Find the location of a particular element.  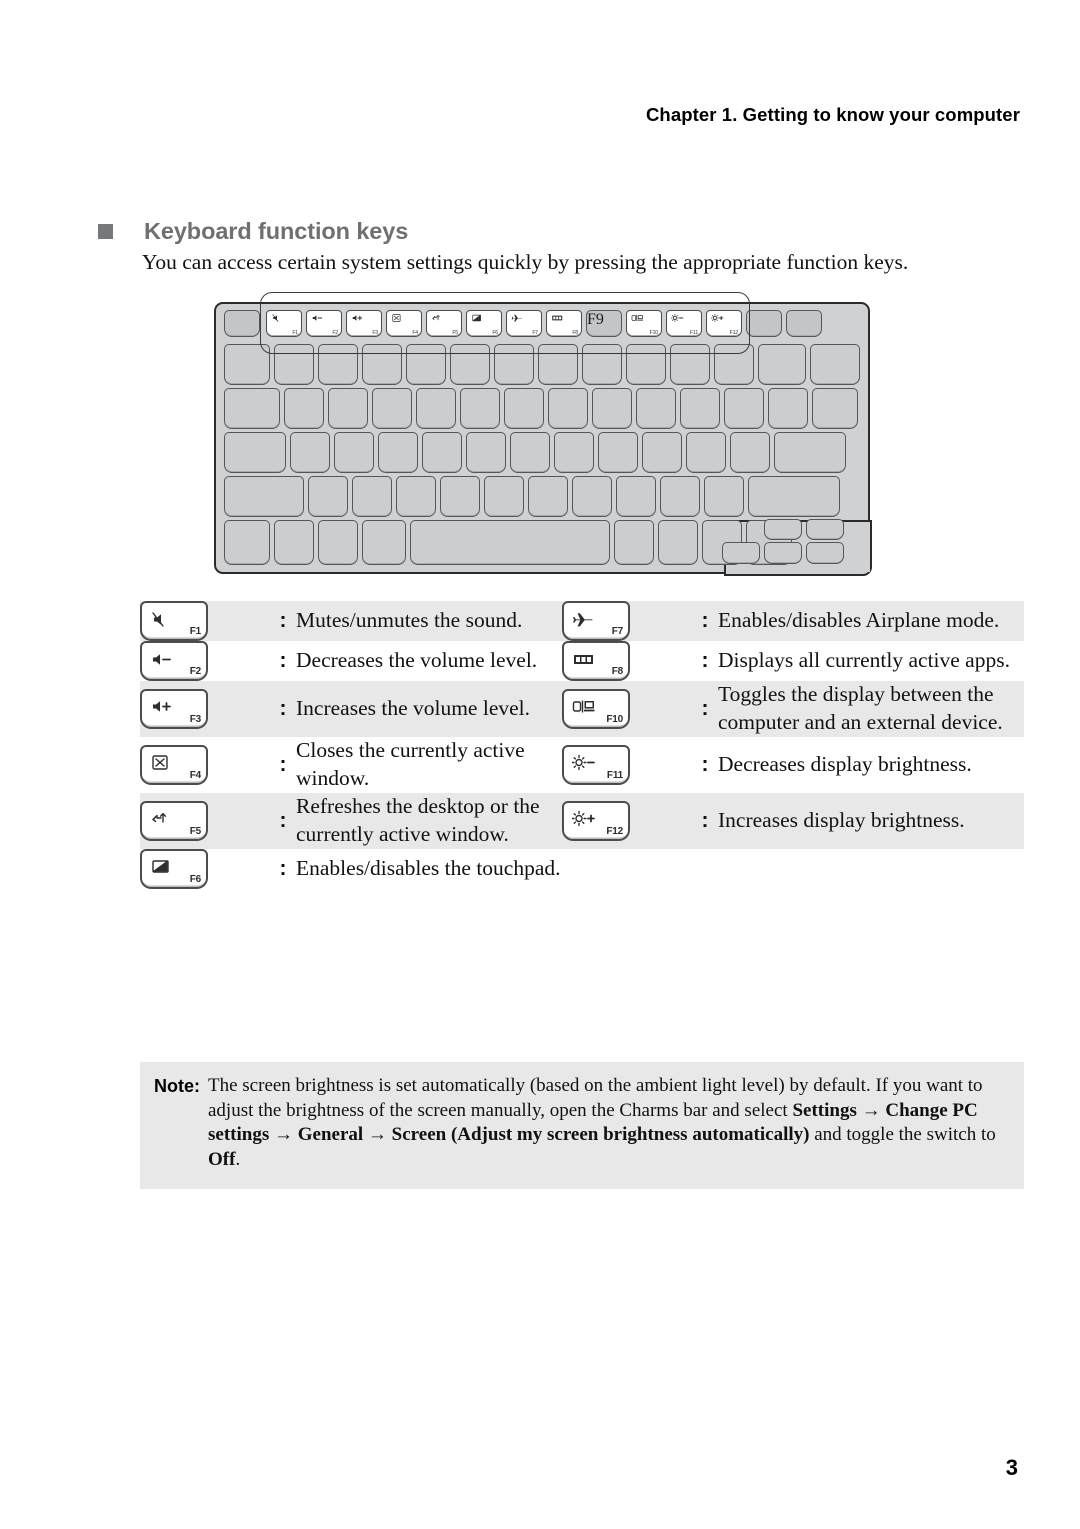

fn-keychip-f5: F5 is located at coordinates (174, 820).